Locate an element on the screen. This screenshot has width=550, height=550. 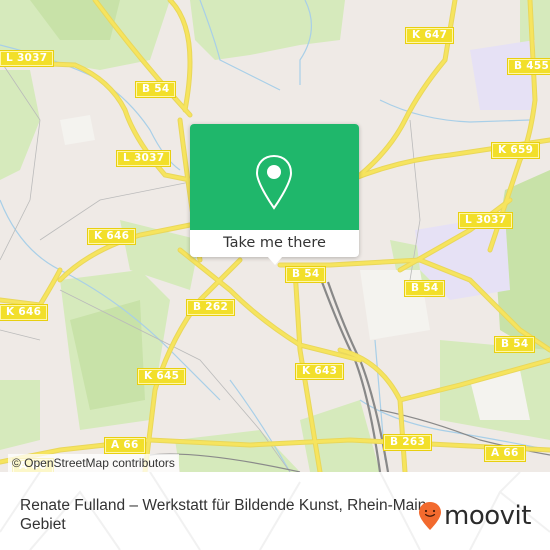
take-me-there-label: Take me there is located at coordinates (274, 243).